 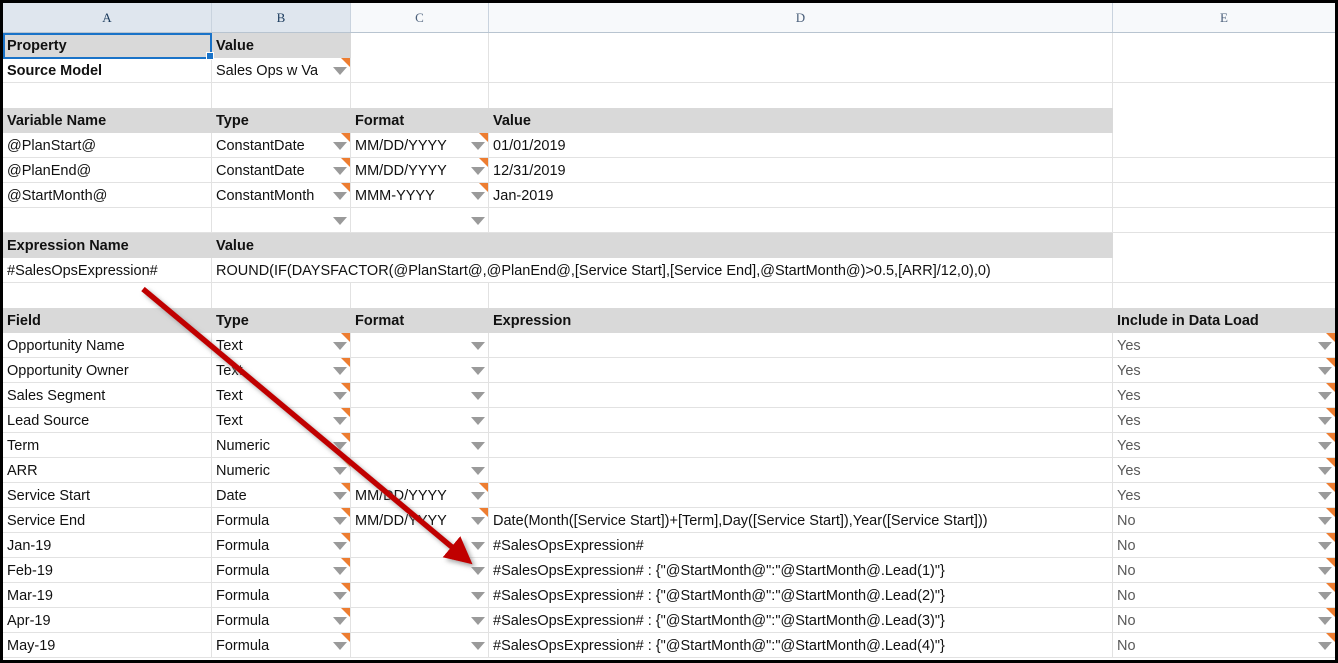 What do you see at coordinates (107, 545) in the screenshot?
I see `field-name: Jan-19` at bounding box center [107, 545].